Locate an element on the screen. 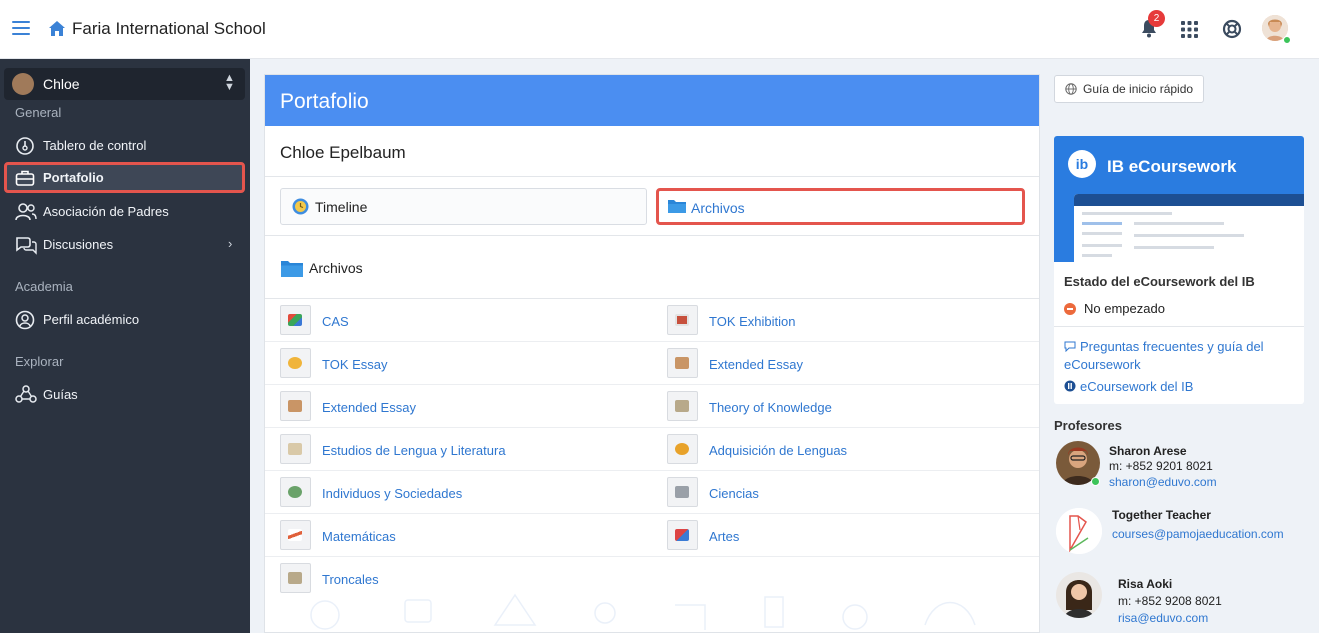  quick-start-guide-button: Guía de inicio rápido is located at coordinates (1129, 89).